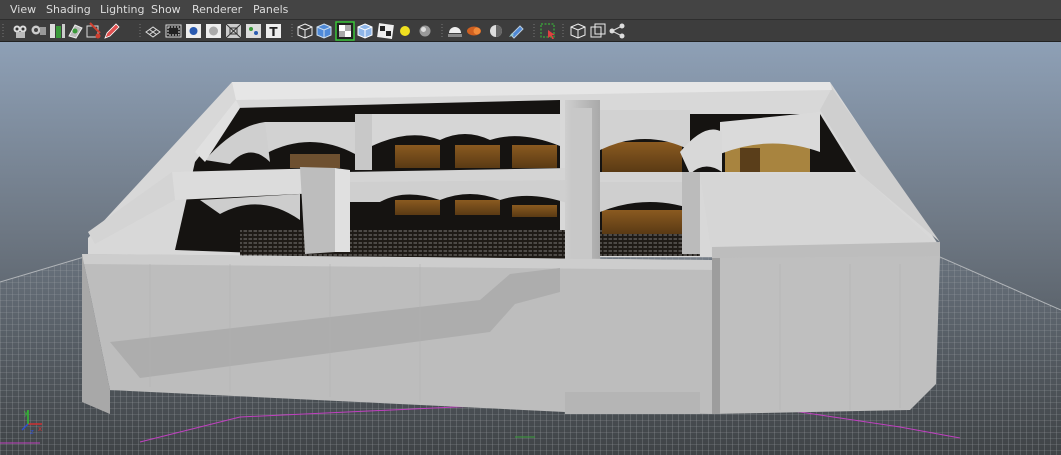 The height and width of the screenshot is (455, 1061). I want to click on panel-toolbar: T, so click(530, 31).